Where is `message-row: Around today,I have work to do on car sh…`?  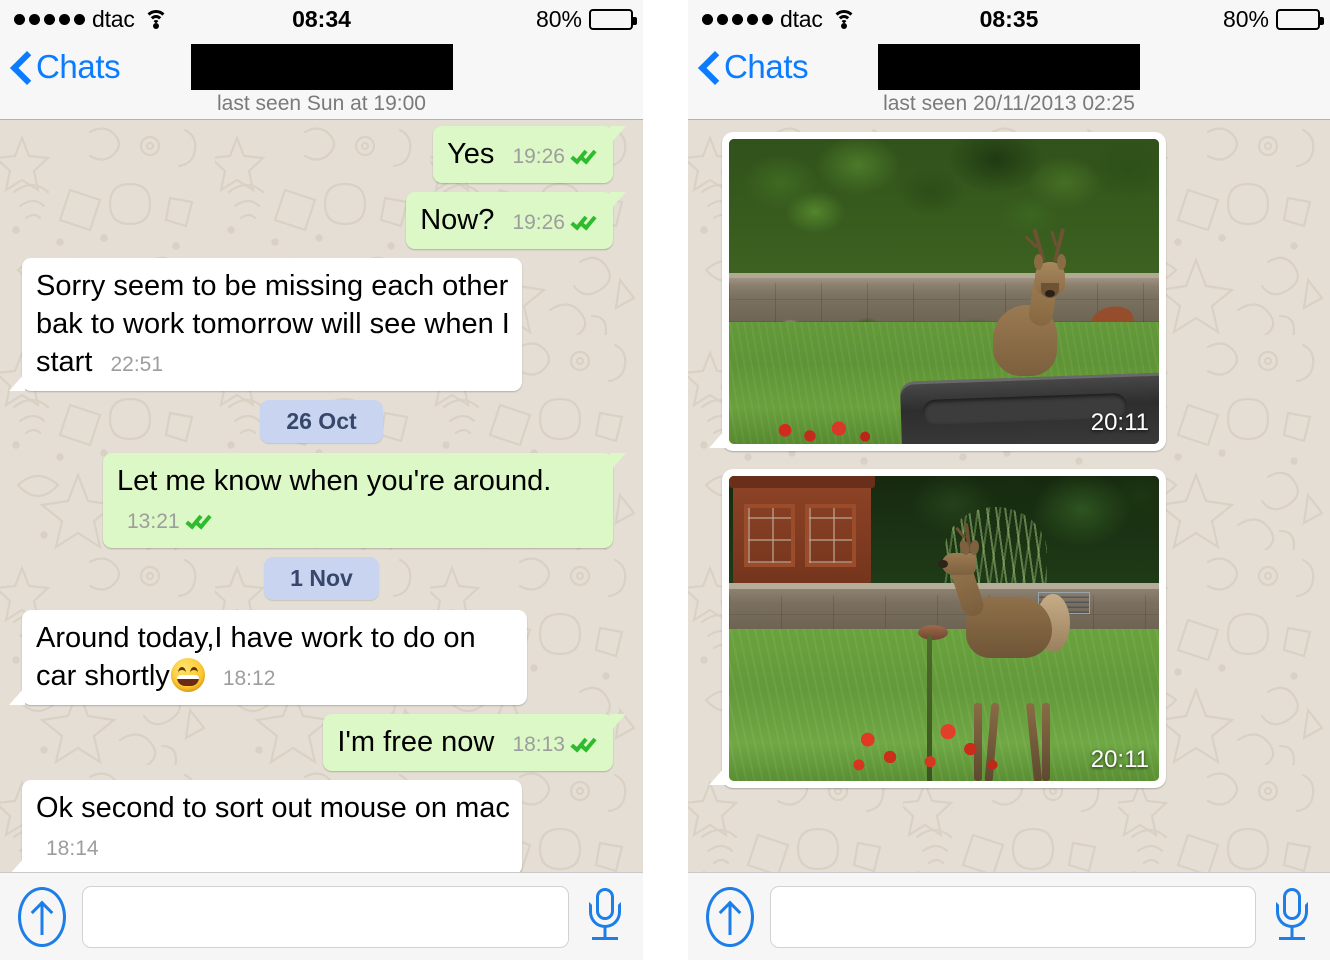
message-row: Around today,I have work to do on car sh… is located at coordinates (321, 657).